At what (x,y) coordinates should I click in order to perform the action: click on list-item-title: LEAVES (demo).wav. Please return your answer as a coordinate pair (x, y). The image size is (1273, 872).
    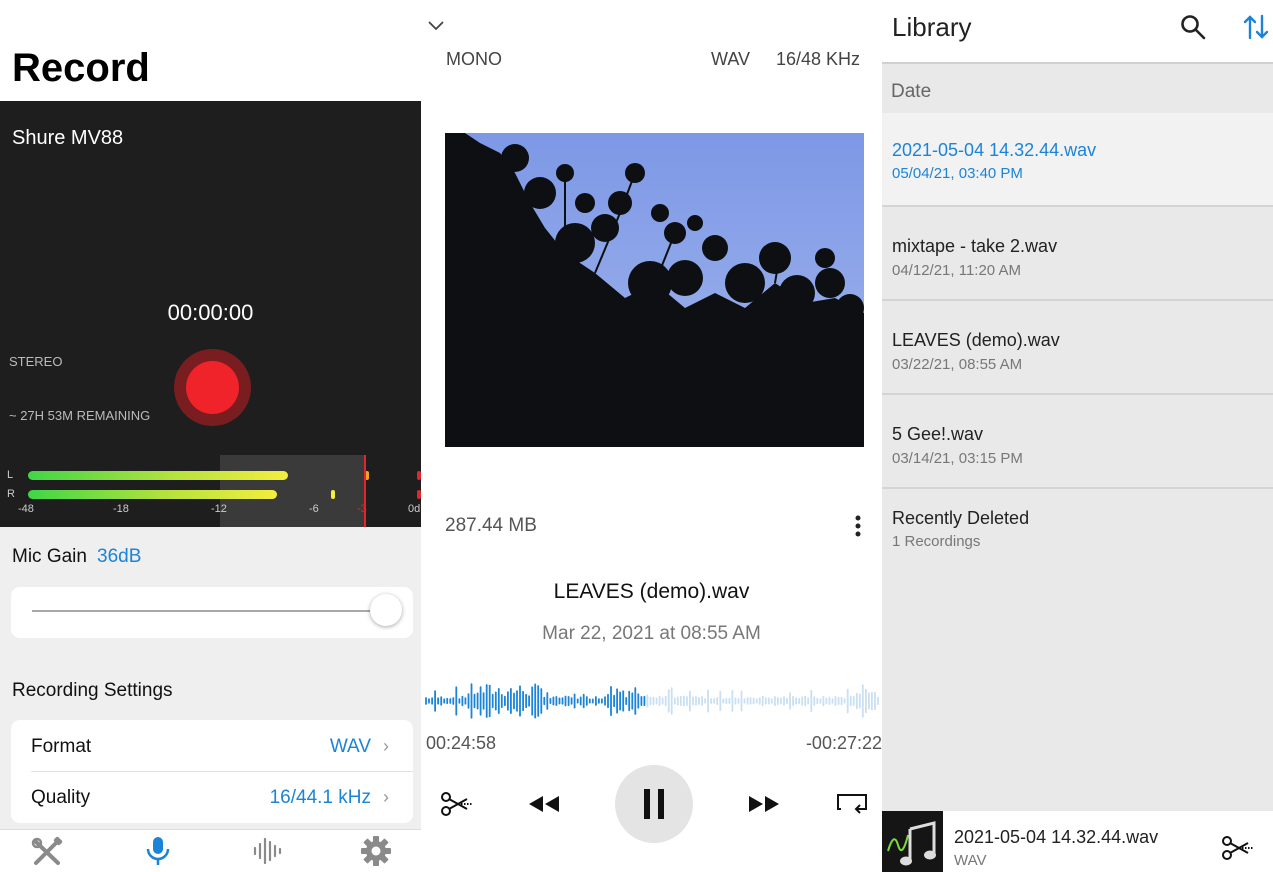
    Looking at the image, I should click on (976, 340).